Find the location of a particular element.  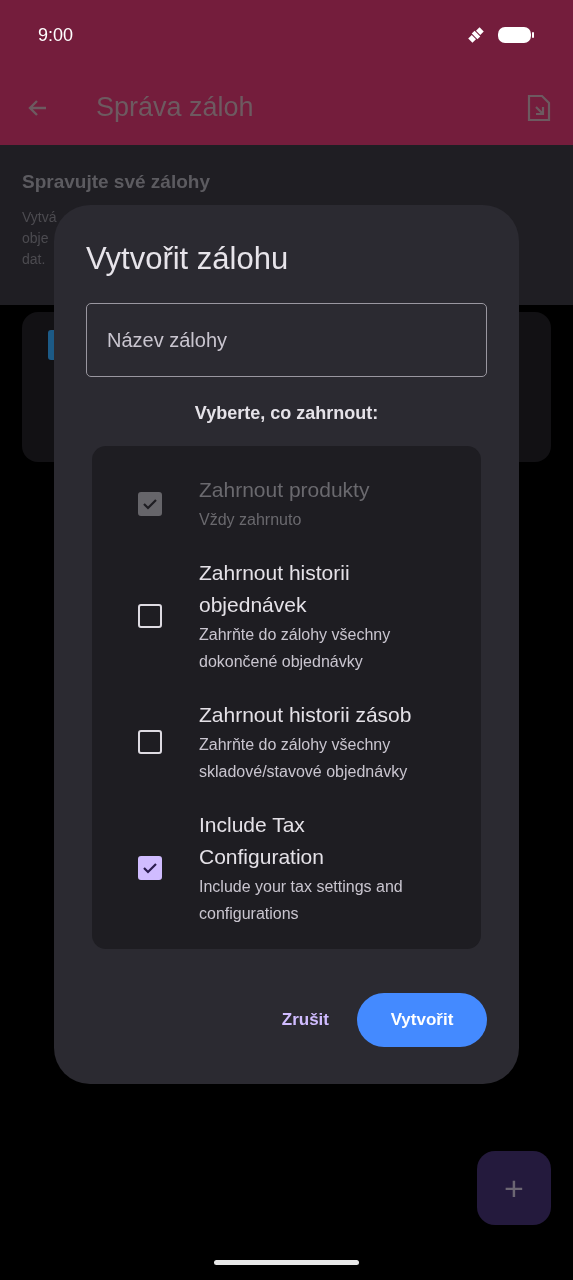

option-description: Include your tax settings and configurations is located at coordinates (301, 900).